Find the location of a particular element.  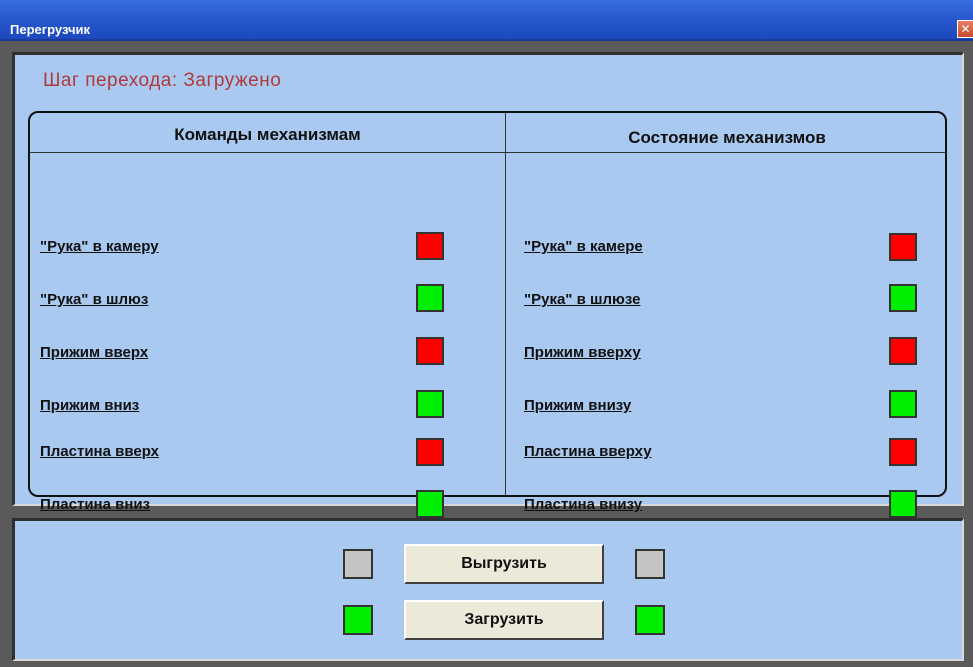

header-divider is located at coordinates (487, 152).